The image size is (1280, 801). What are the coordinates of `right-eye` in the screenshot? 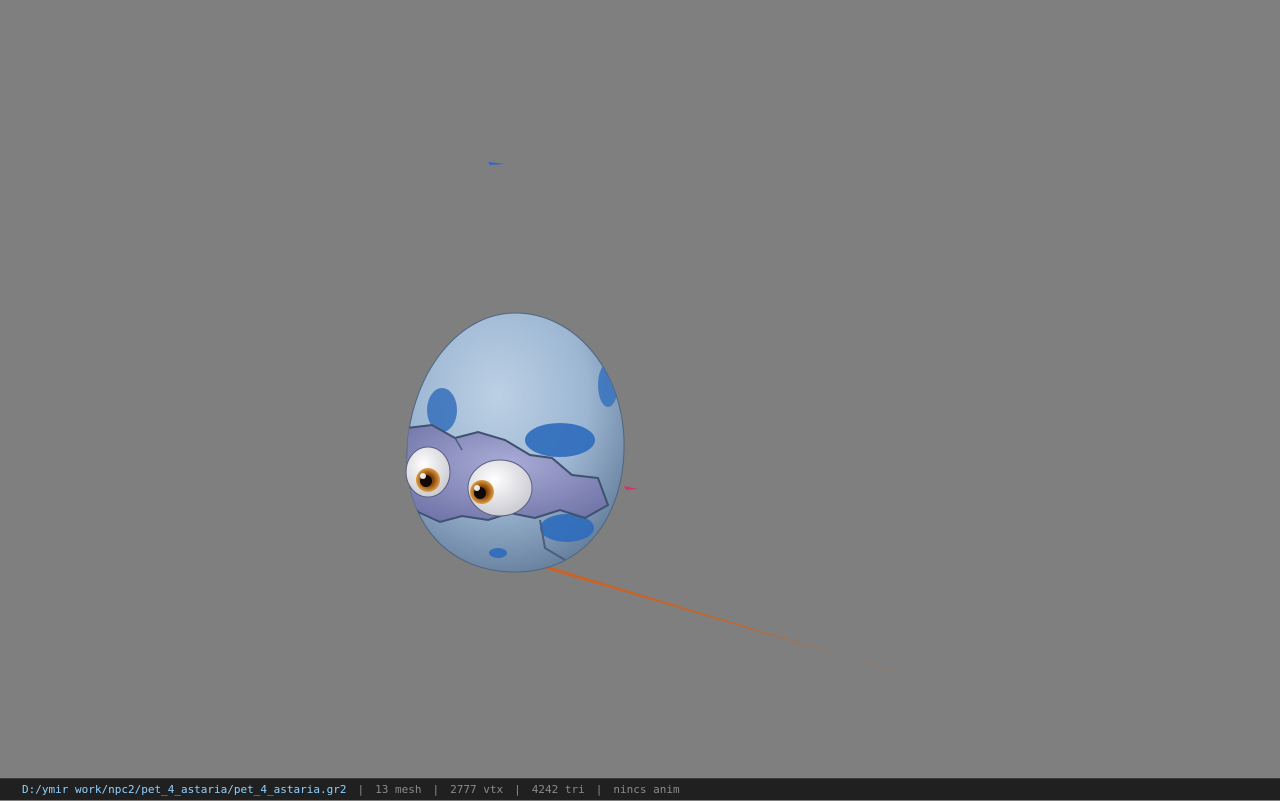 It's located at (500, 488).